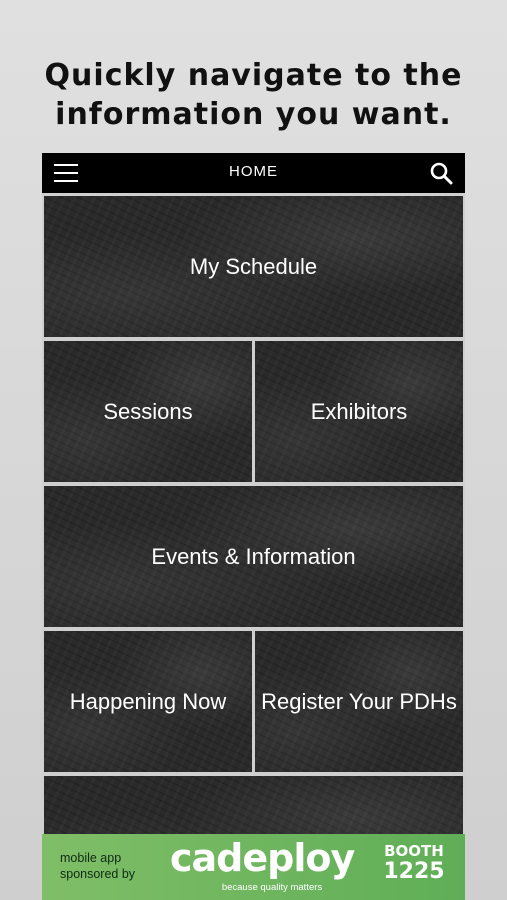 This screenshot has width=507, height=900. I want to click on sponsor-text-line-2: sponsored by, so click(98, 874).